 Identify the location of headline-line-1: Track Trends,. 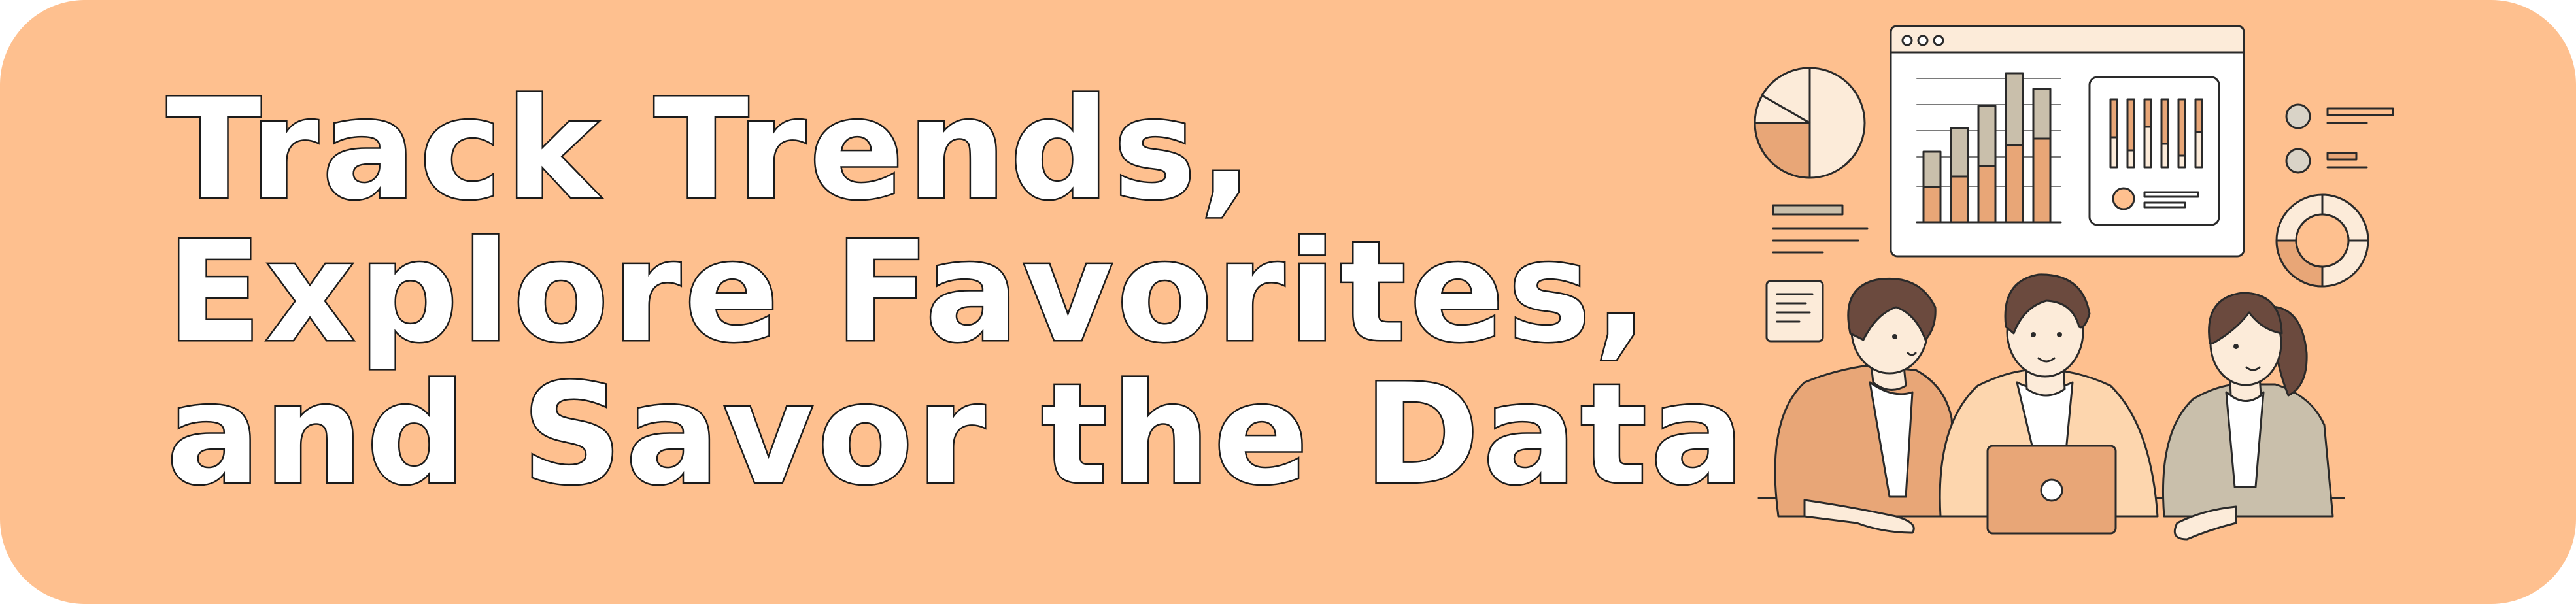
(711, 149).